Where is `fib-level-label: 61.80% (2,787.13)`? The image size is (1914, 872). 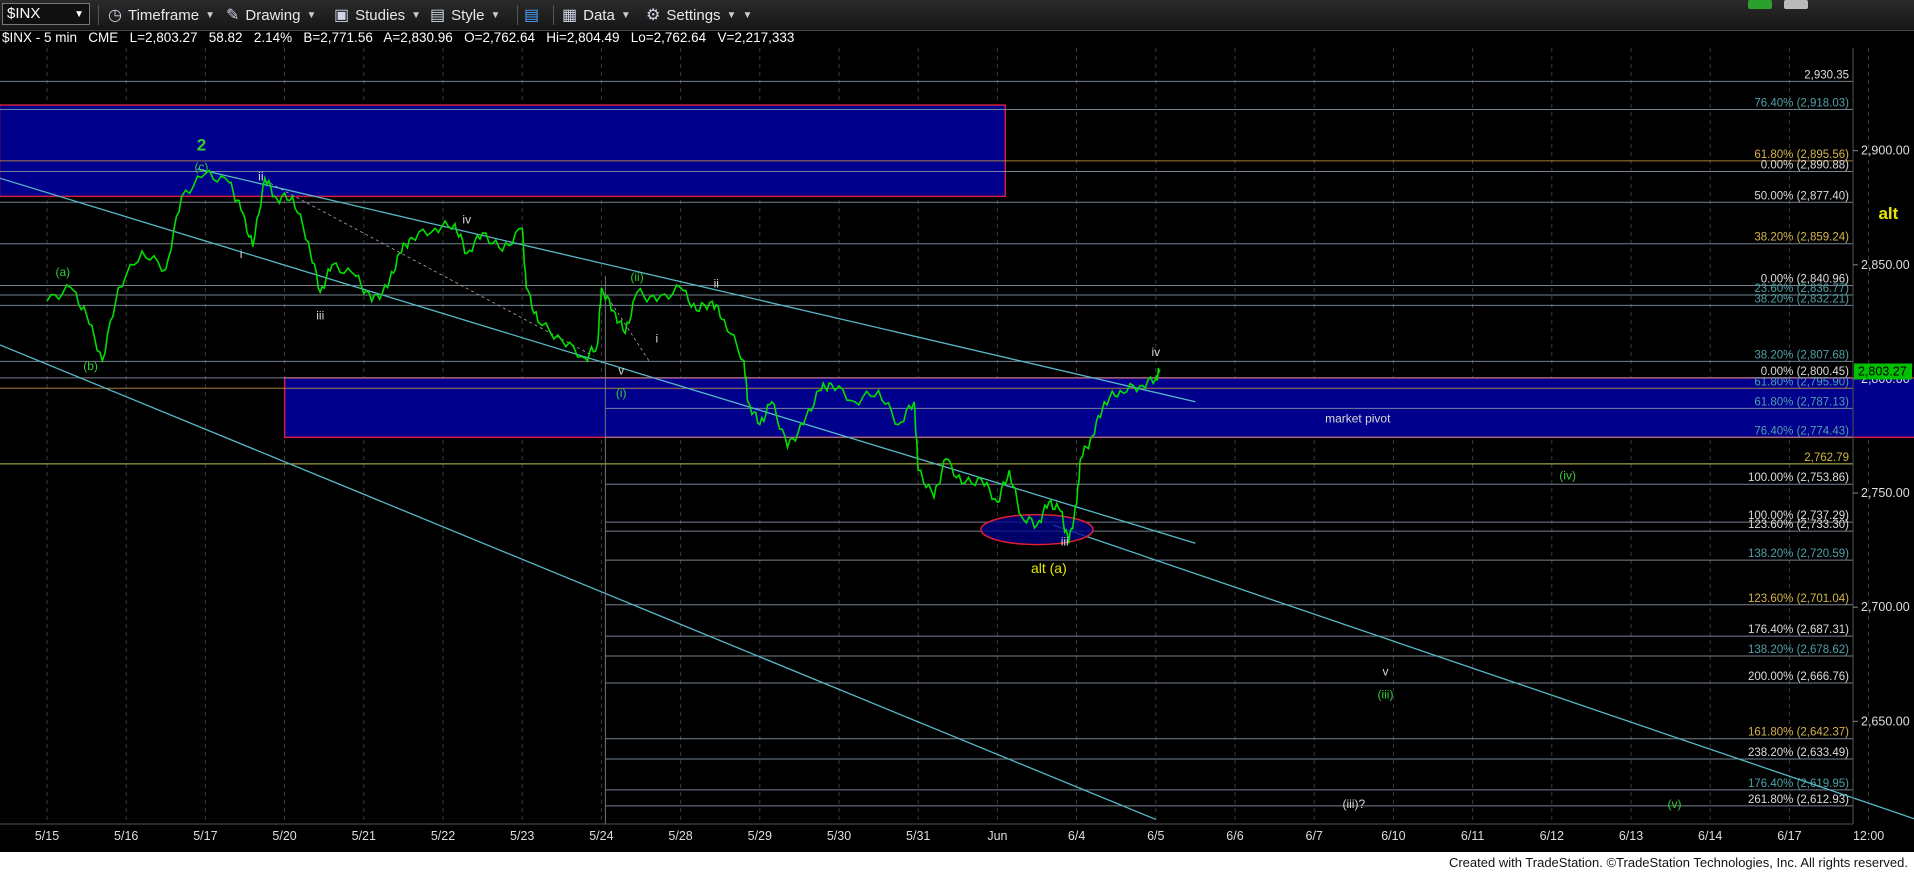
fib-level-label: 61.80% (2,787.13) is located at coordinates (1801, 402).